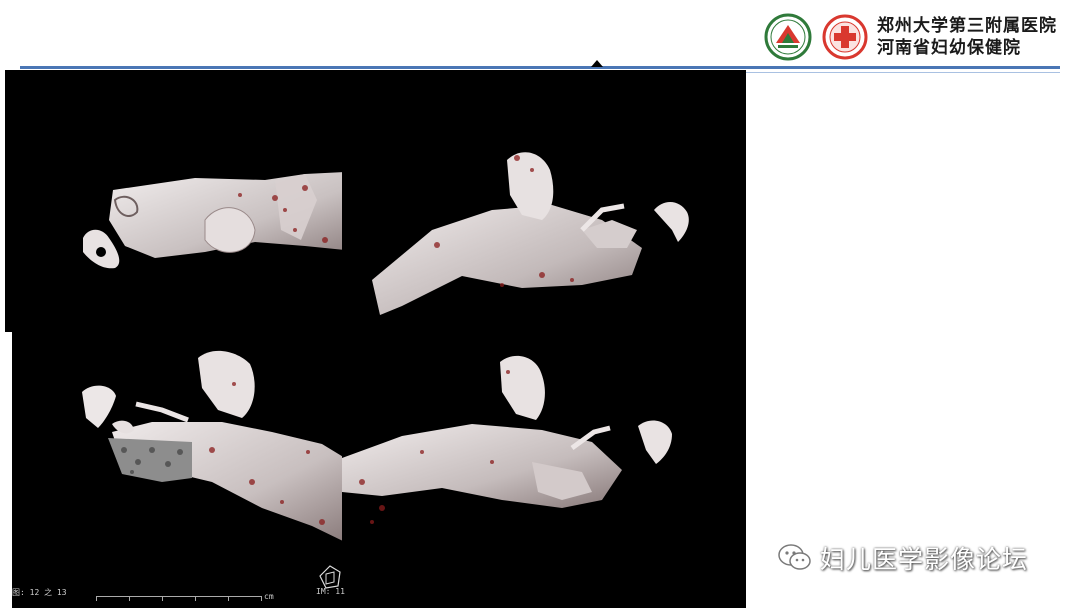  What do you see at coordinates (540, 69) in the screenshot?
I see `header-divider` at bounding box center [540, 69].